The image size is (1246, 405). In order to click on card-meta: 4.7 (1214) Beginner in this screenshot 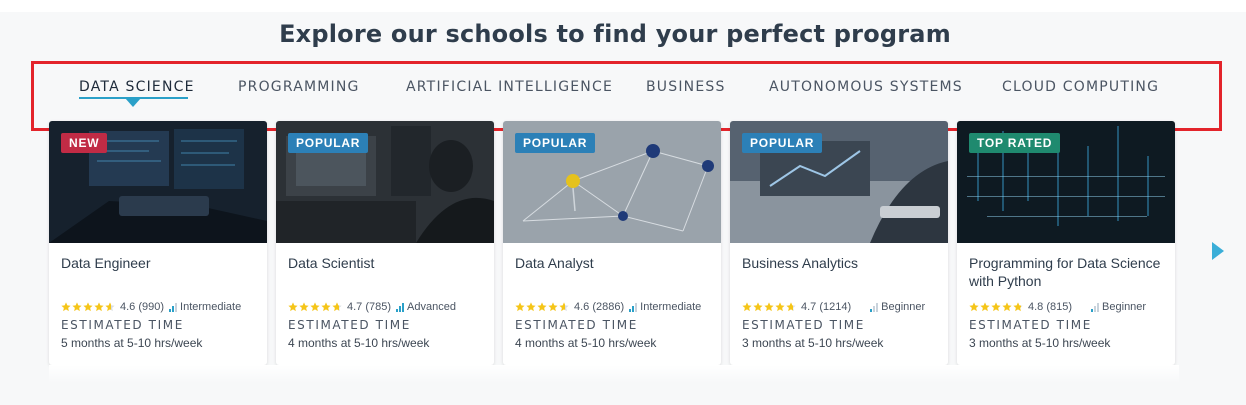, I will do `click(845, 307)`.